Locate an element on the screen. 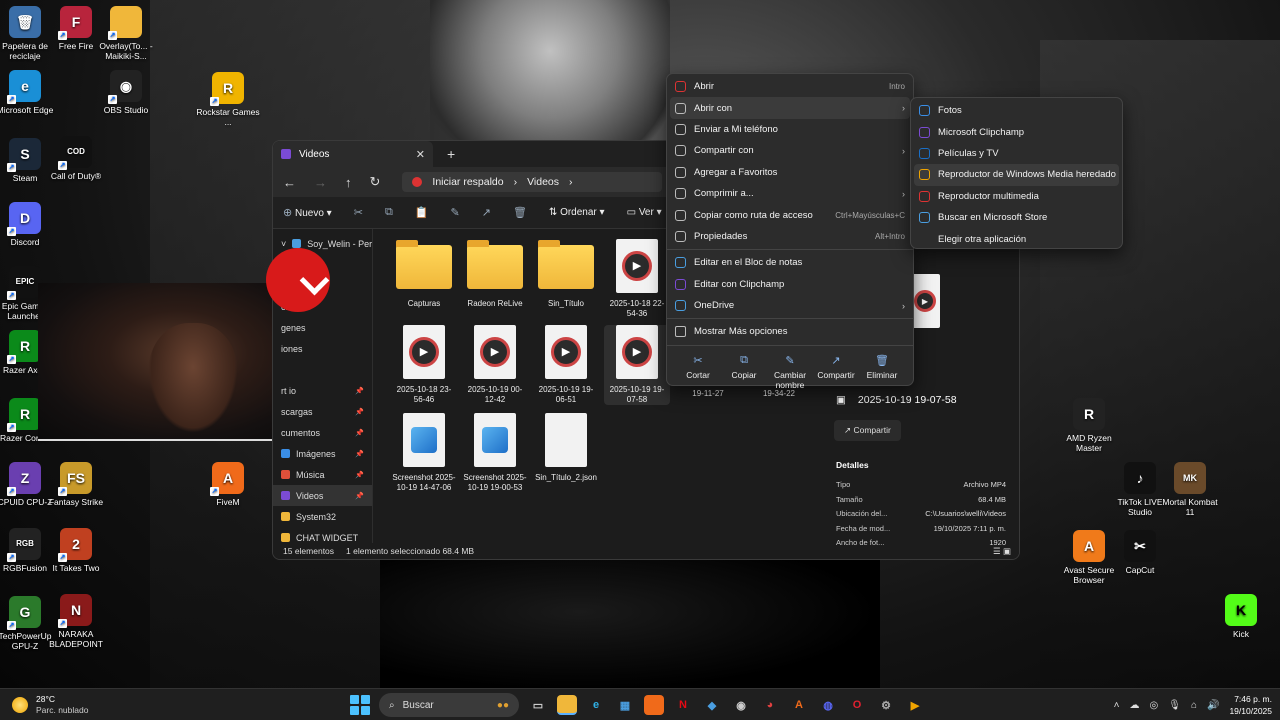  wmp-taskbar-icon: ▶ is located at coordinates (915, 705).